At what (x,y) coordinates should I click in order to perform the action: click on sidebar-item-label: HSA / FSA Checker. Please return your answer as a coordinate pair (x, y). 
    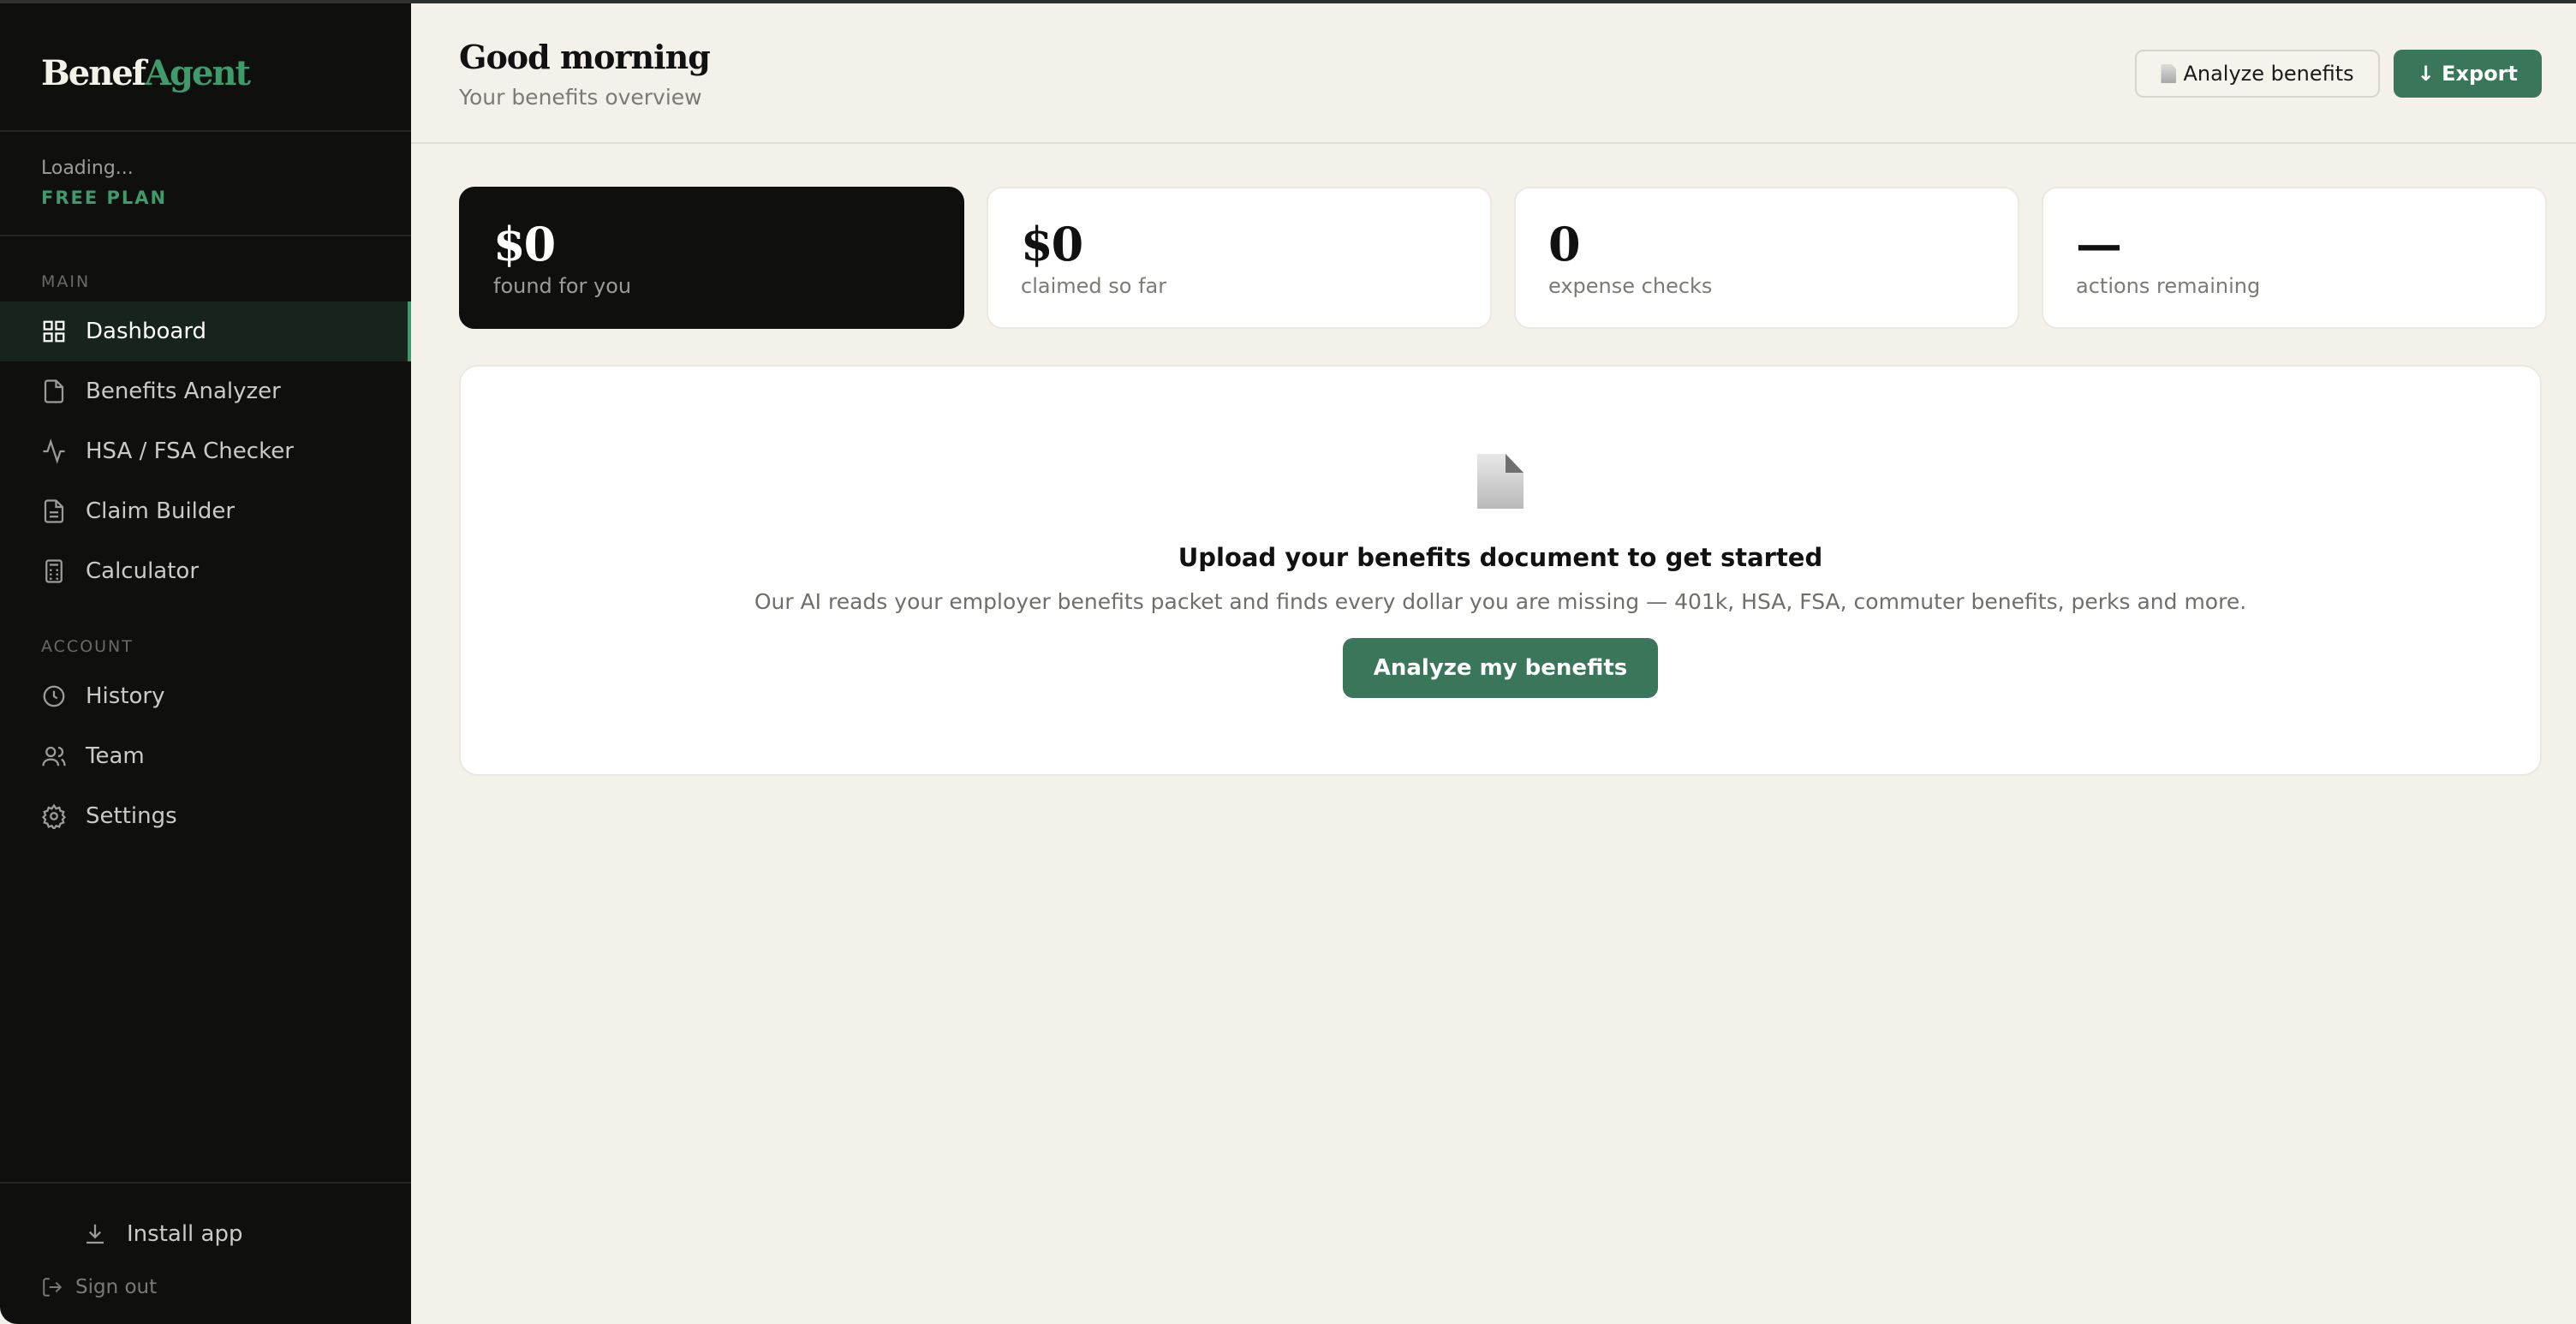
    Looking at the image, I should click on (190, 451).